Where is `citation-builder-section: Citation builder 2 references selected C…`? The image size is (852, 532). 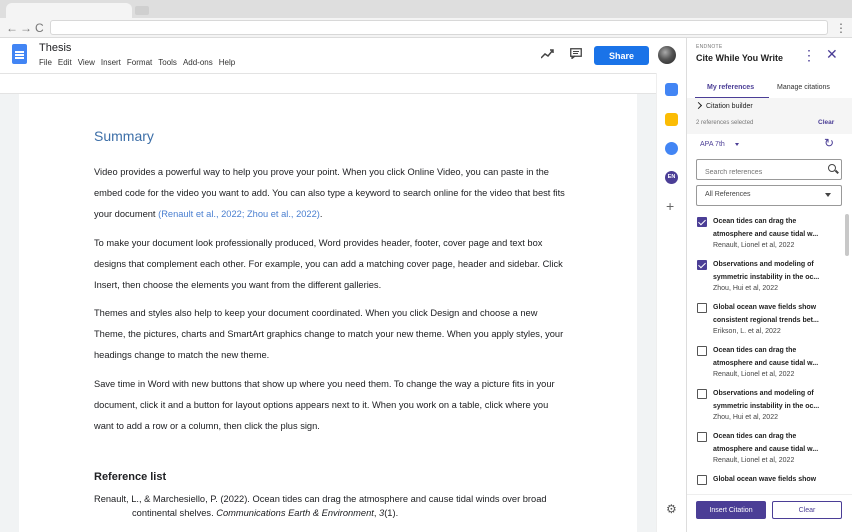 citation-builder-section: Citation builder 2 references selected C… is located at coordinates (769, 116).